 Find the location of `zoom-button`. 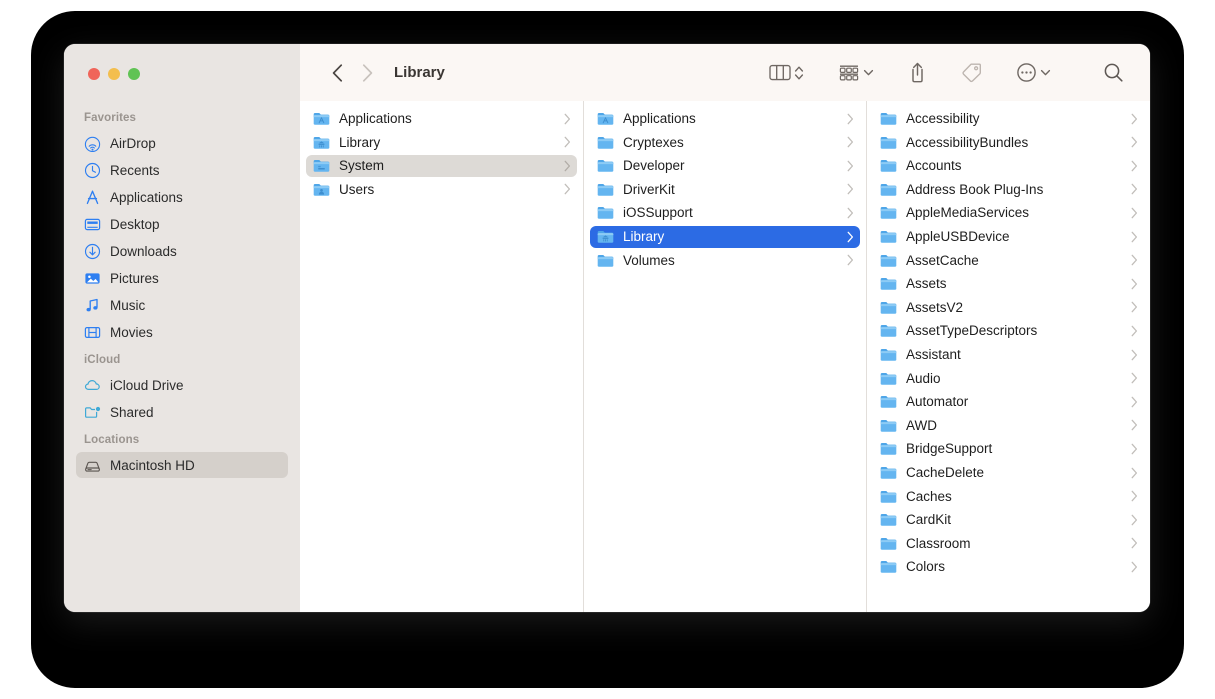

zoom-button is located at coordinates (134, 74).